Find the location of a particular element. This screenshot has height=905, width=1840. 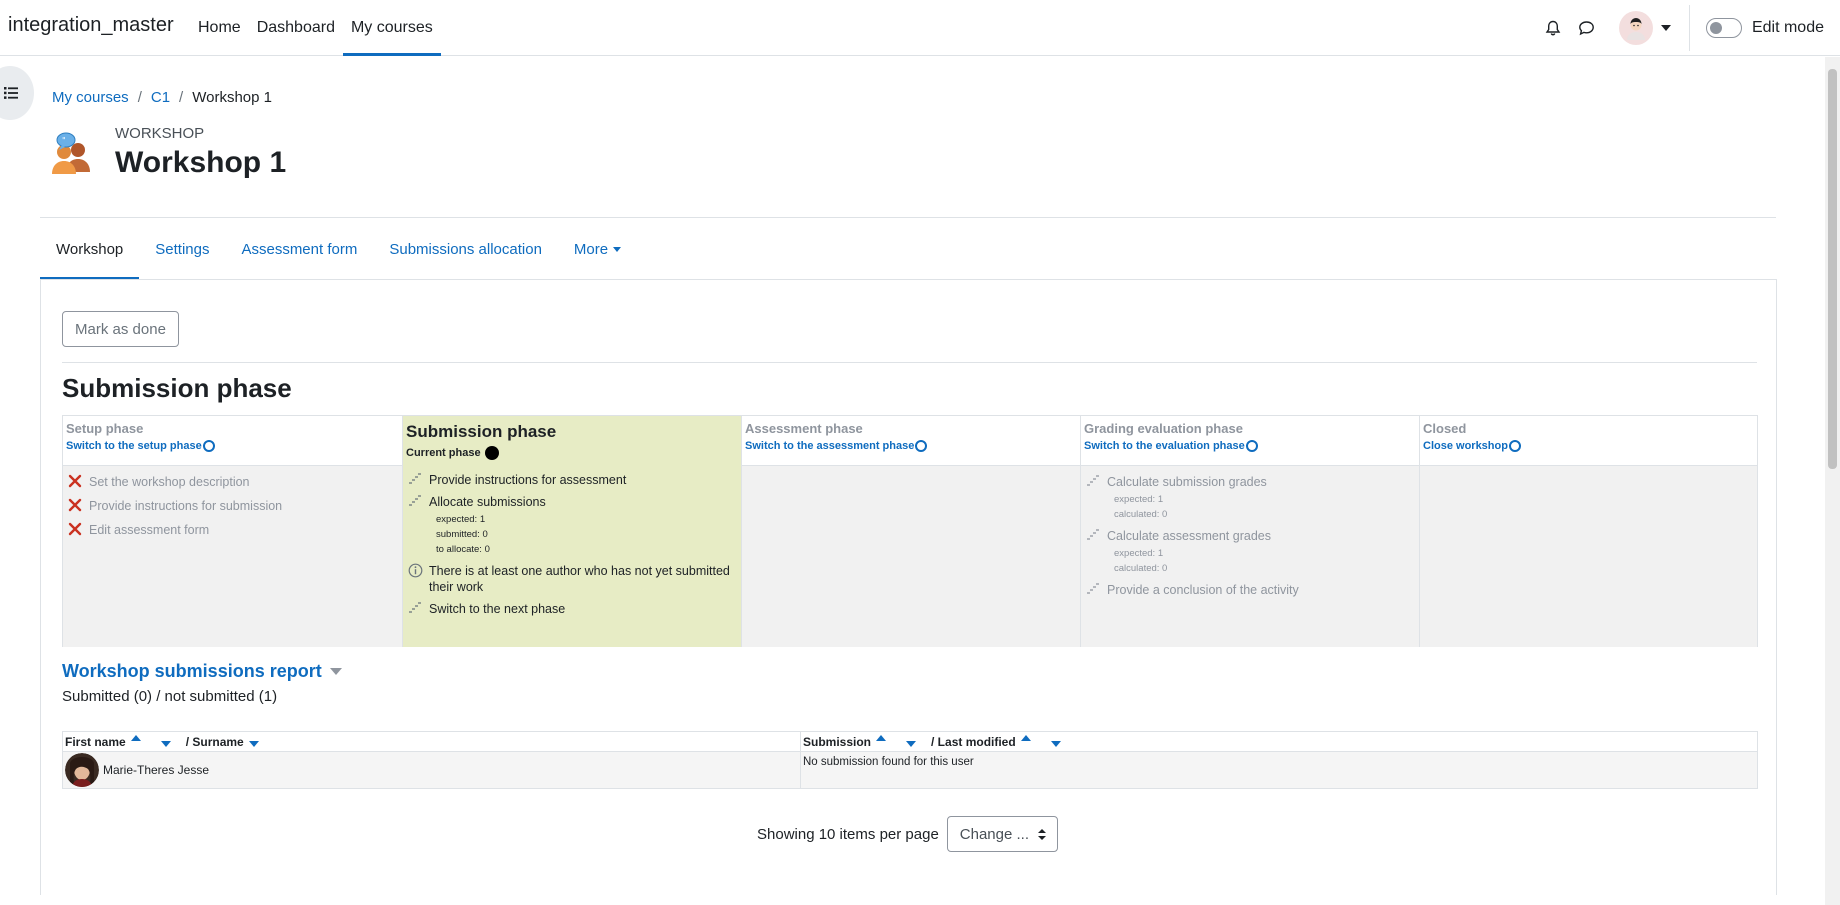

tab-more-label: More is located at coordinates (591, 249).